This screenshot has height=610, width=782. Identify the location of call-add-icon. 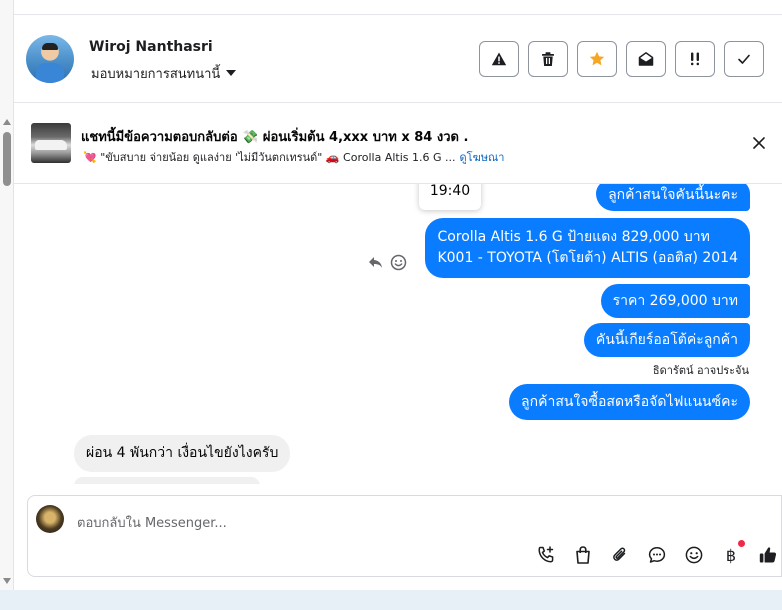
(546, 554).